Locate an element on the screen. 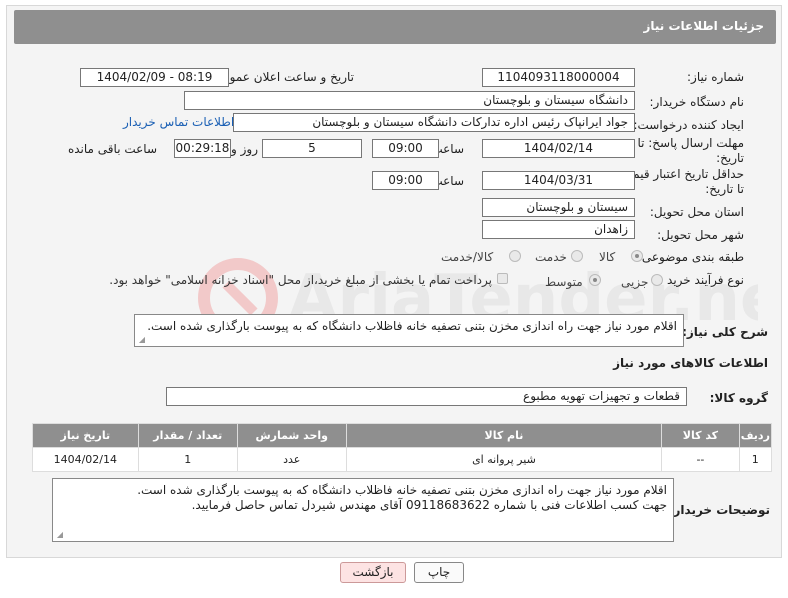 The image size is (788, 598). cell-name: شیر پروانه ای is located at coordinates (504, 459).